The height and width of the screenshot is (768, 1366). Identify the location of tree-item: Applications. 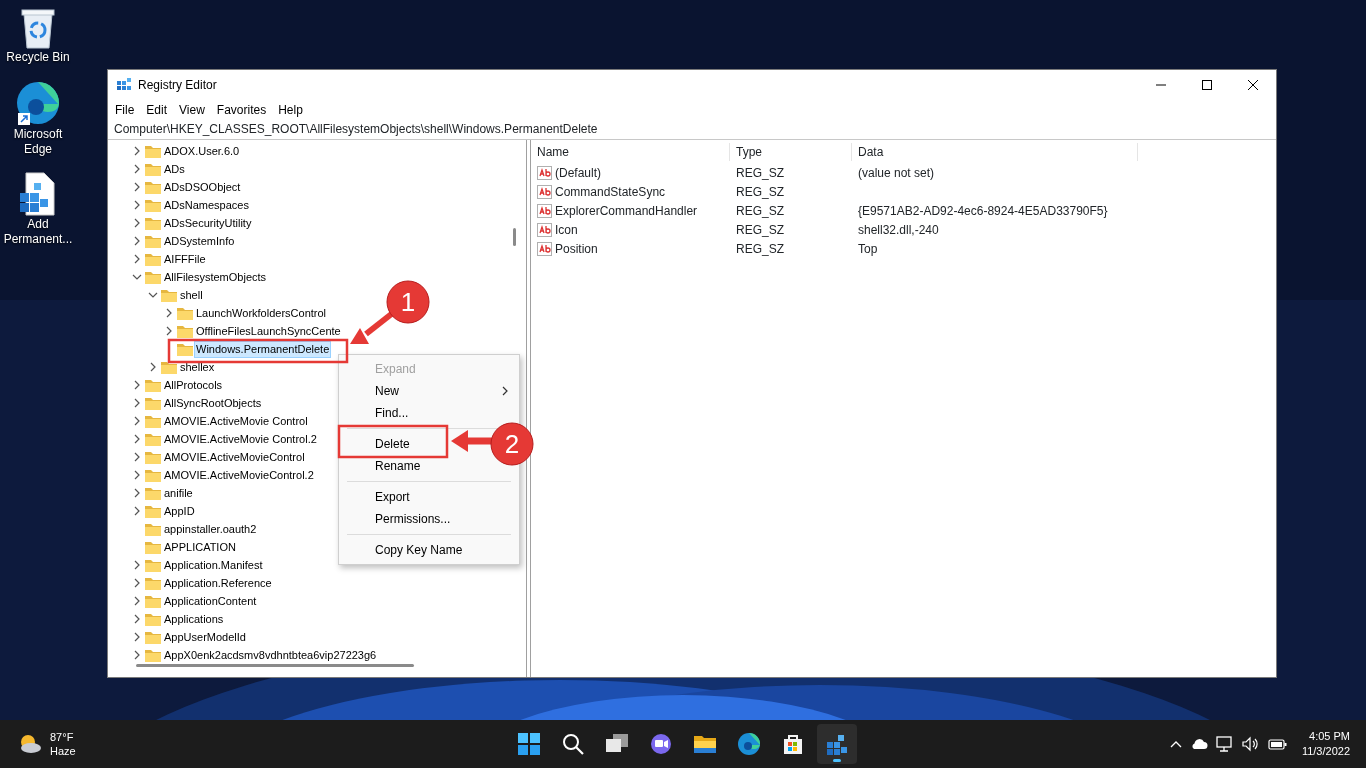
(194, 619).